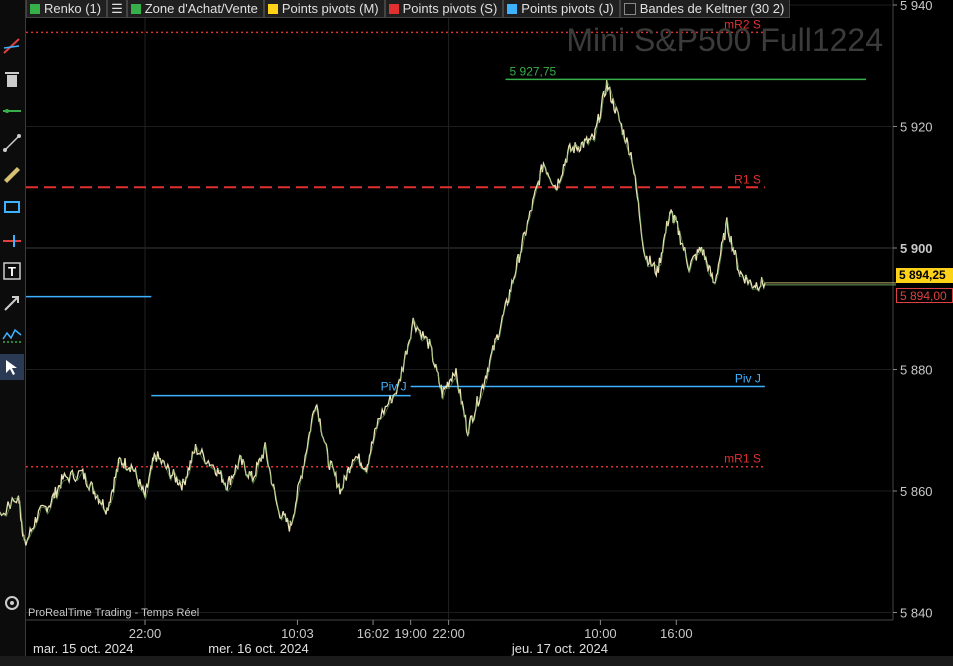 The image size is (953, 666). I want to click on data-source-label: ProRealTime Trading - Temps Réel, so click(114, 613).